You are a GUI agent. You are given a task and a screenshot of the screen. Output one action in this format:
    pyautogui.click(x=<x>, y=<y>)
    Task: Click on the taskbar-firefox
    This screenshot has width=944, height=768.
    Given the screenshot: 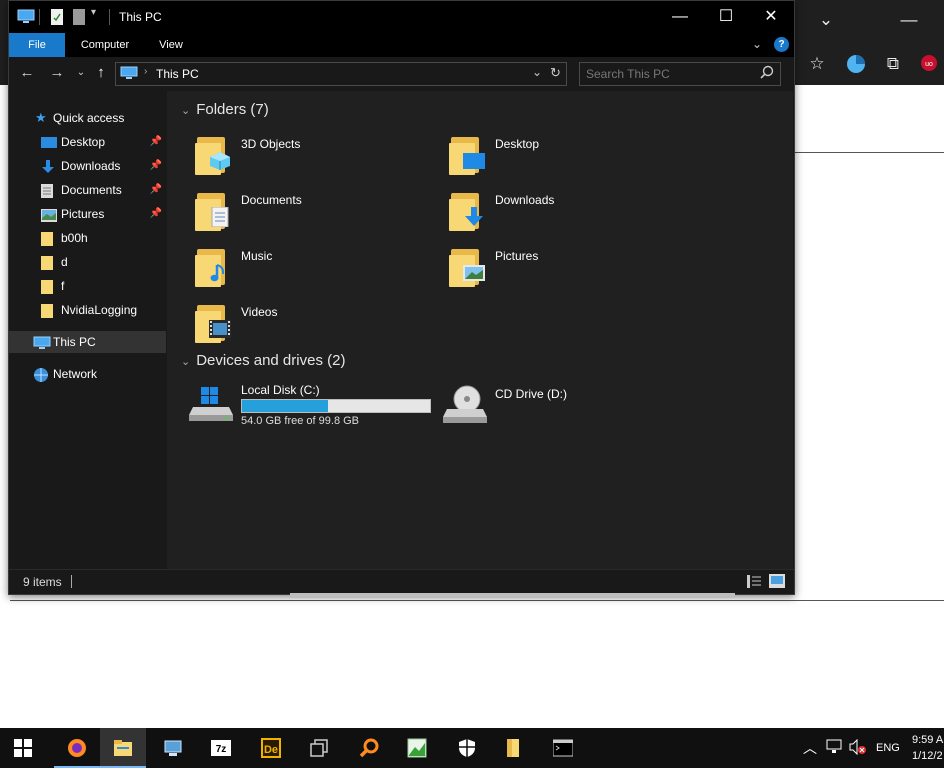 What is the action you would take?
    pyautogui.click(x=77, y=748)
    